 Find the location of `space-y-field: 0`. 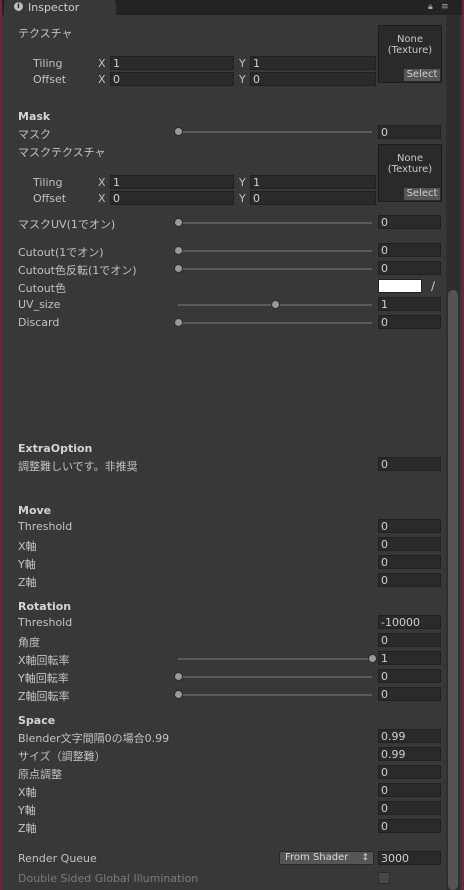

space-y-field: 0 is located at coordinates (409, 808).